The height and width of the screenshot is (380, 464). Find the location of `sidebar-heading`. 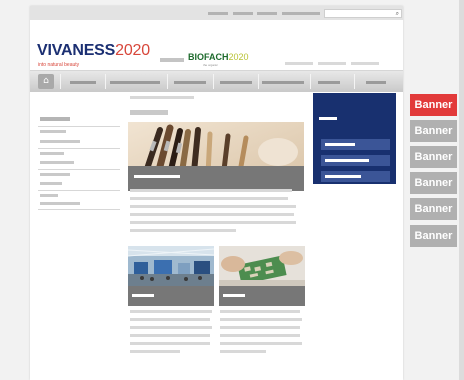

sidebar-heading is located at coordinates (55, 119).